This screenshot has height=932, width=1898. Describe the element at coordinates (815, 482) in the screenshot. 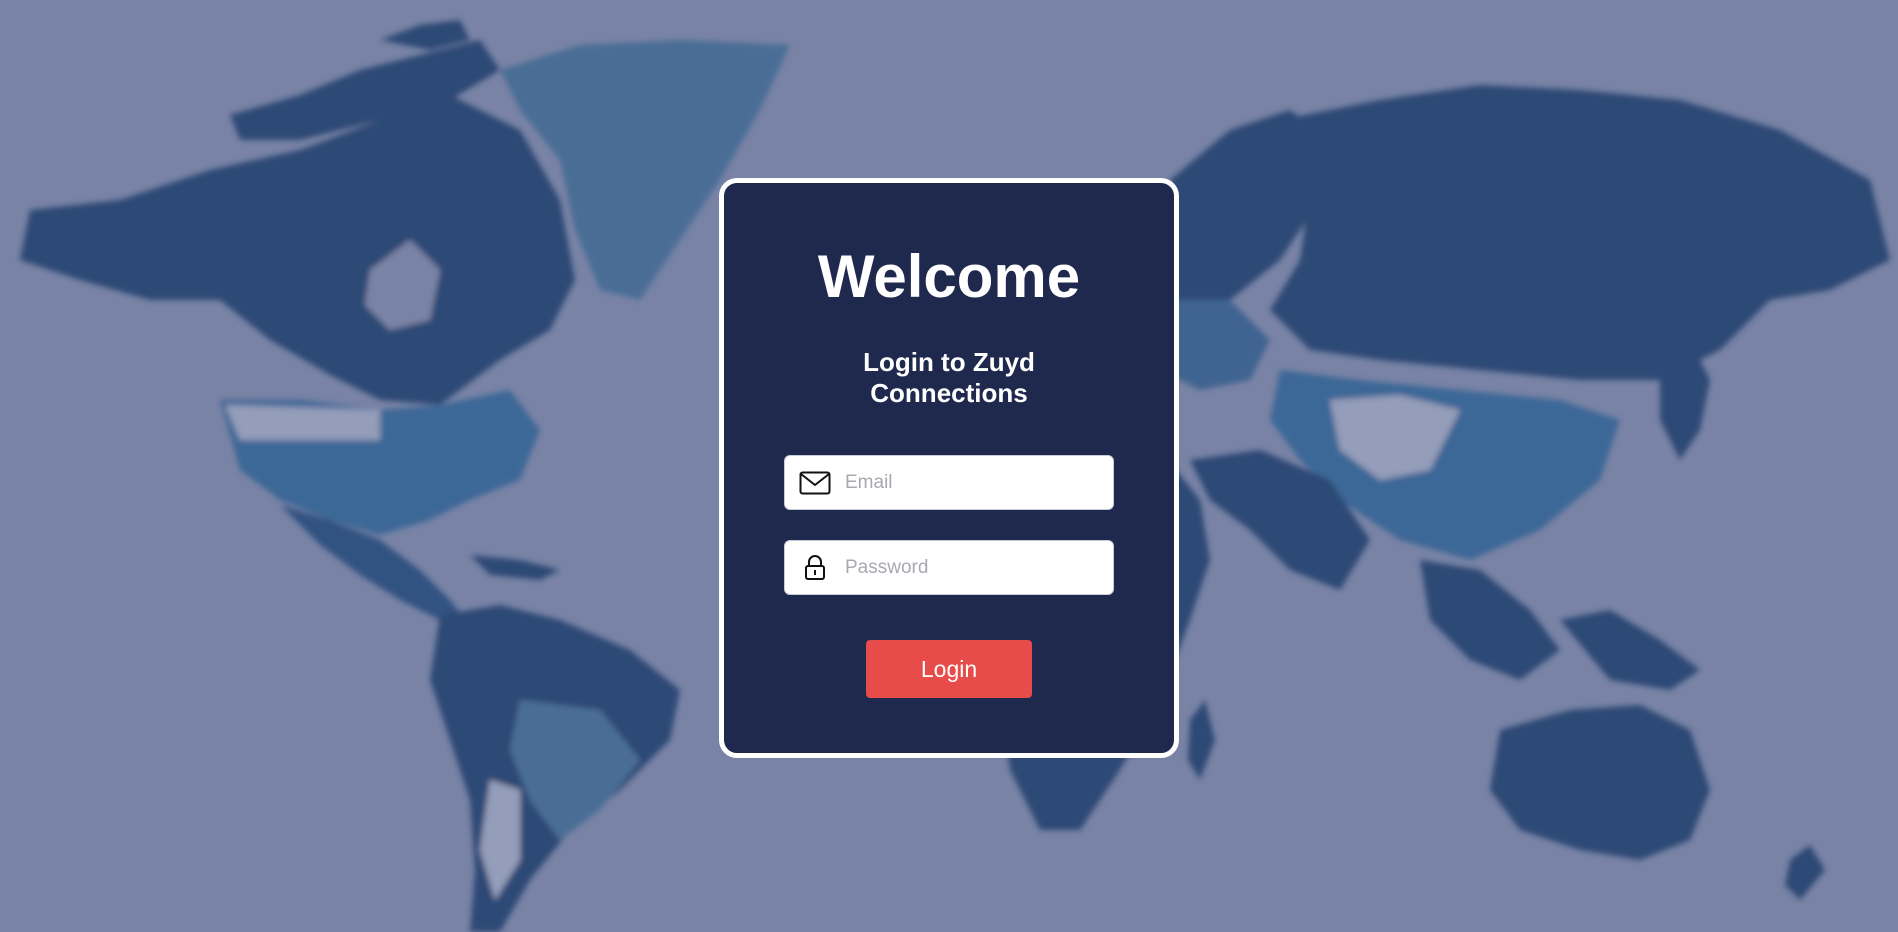

I see `envelope-icon` at that location.